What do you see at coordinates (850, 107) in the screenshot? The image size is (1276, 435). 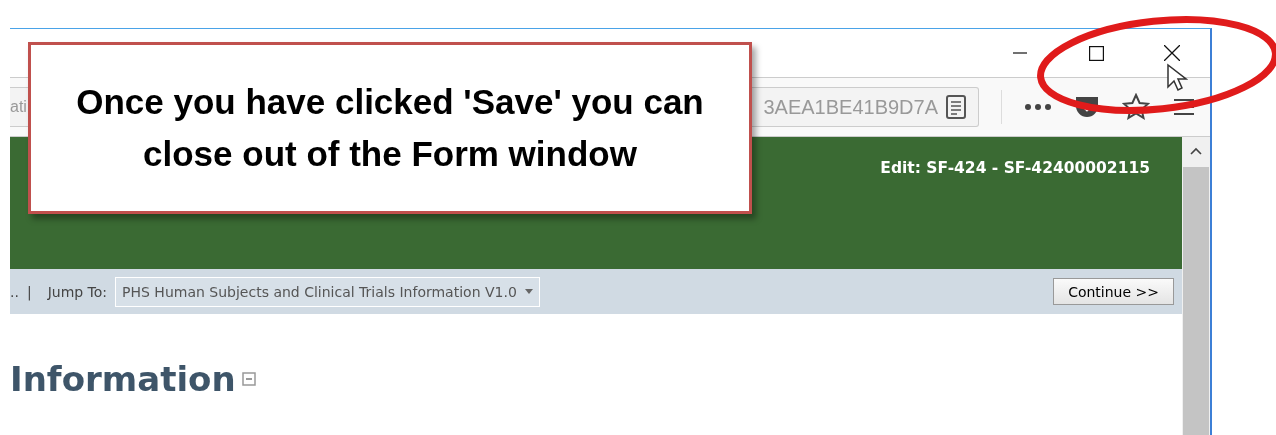 I see `url-text: 3AEA1BE41B9D7A` at bounding box center [850, 107].